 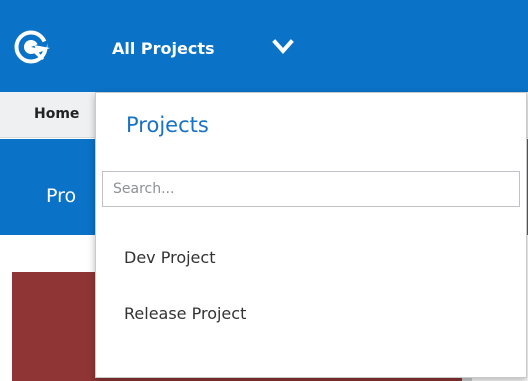 What do you see at coordinates (311, 317) in the screenshot?
I see `project-item-release: Release Project` at bounding box center [311, 317].